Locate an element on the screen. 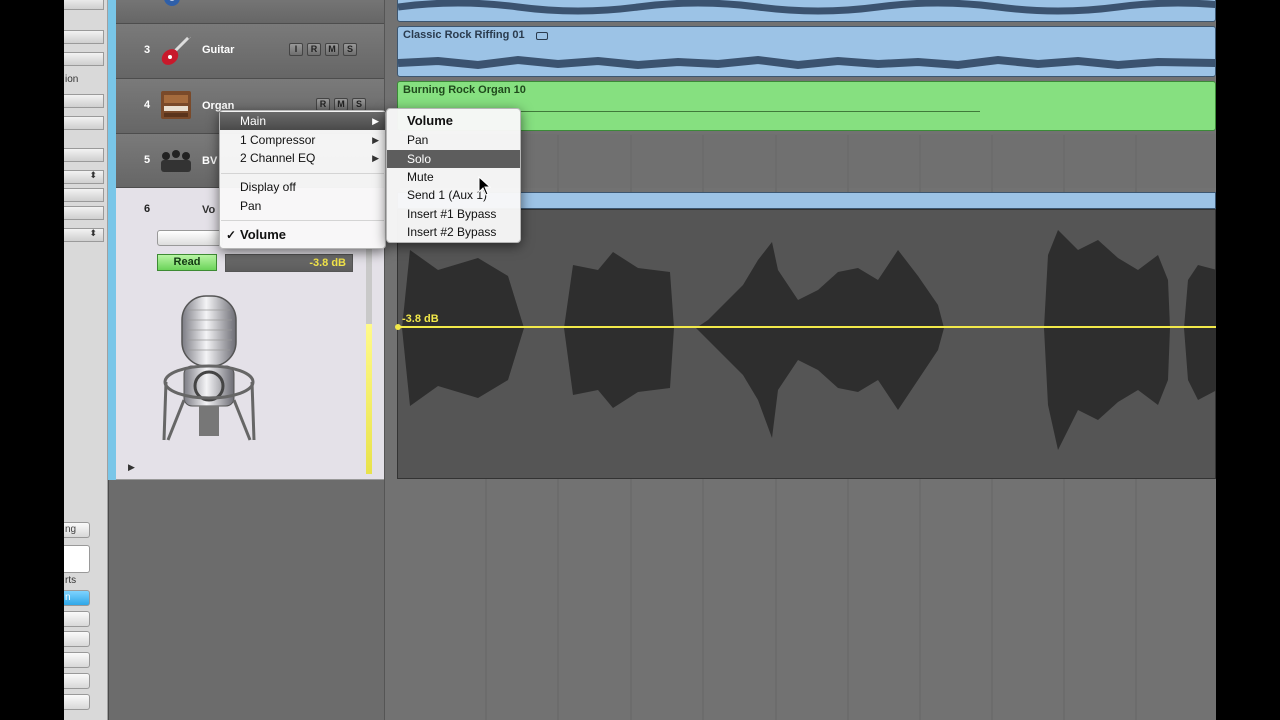  inspector-button: ng is located at coordinates (77, 530).